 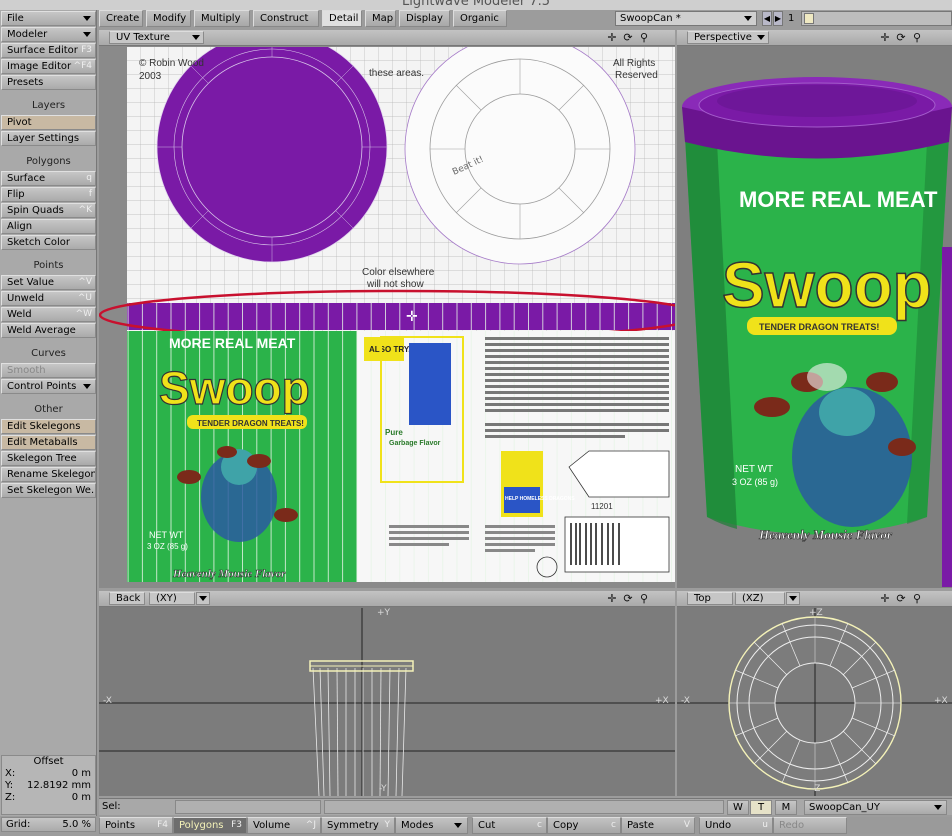 I want to click on tab-map: Map, so click(x=380, y=18).